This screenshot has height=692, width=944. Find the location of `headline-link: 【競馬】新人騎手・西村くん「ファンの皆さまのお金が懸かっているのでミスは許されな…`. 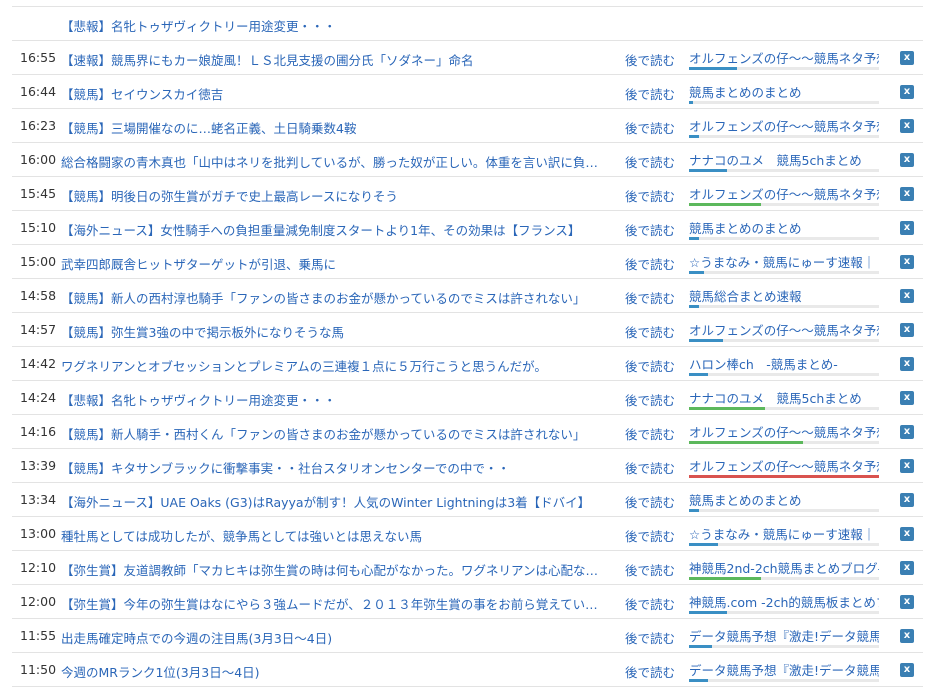

headline-link: 【競馬】新人騎手・西村くん「ファンの皆さまのお金が懸かっているのでミスは許されな… is located at coordinates (333, 433).